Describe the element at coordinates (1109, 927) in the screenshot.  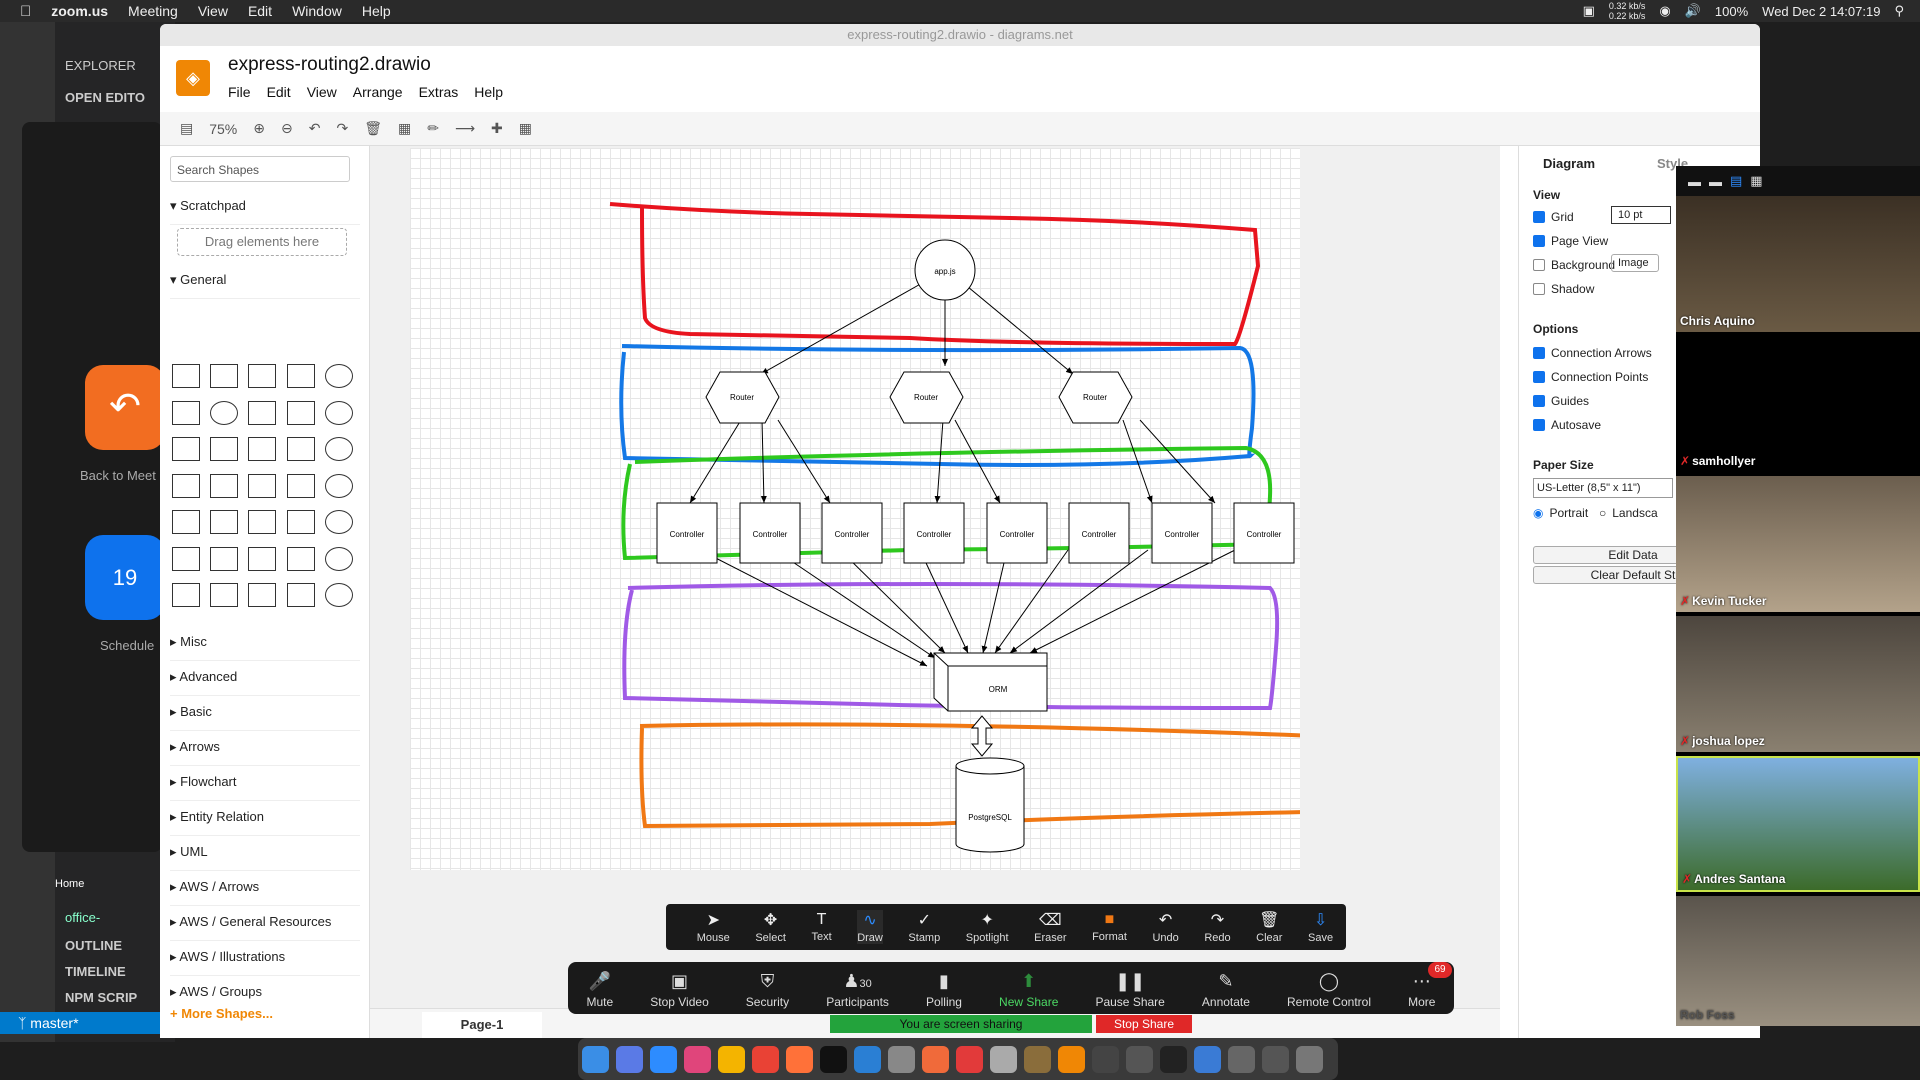
I see `annotate-format: ■ Format` at that location.